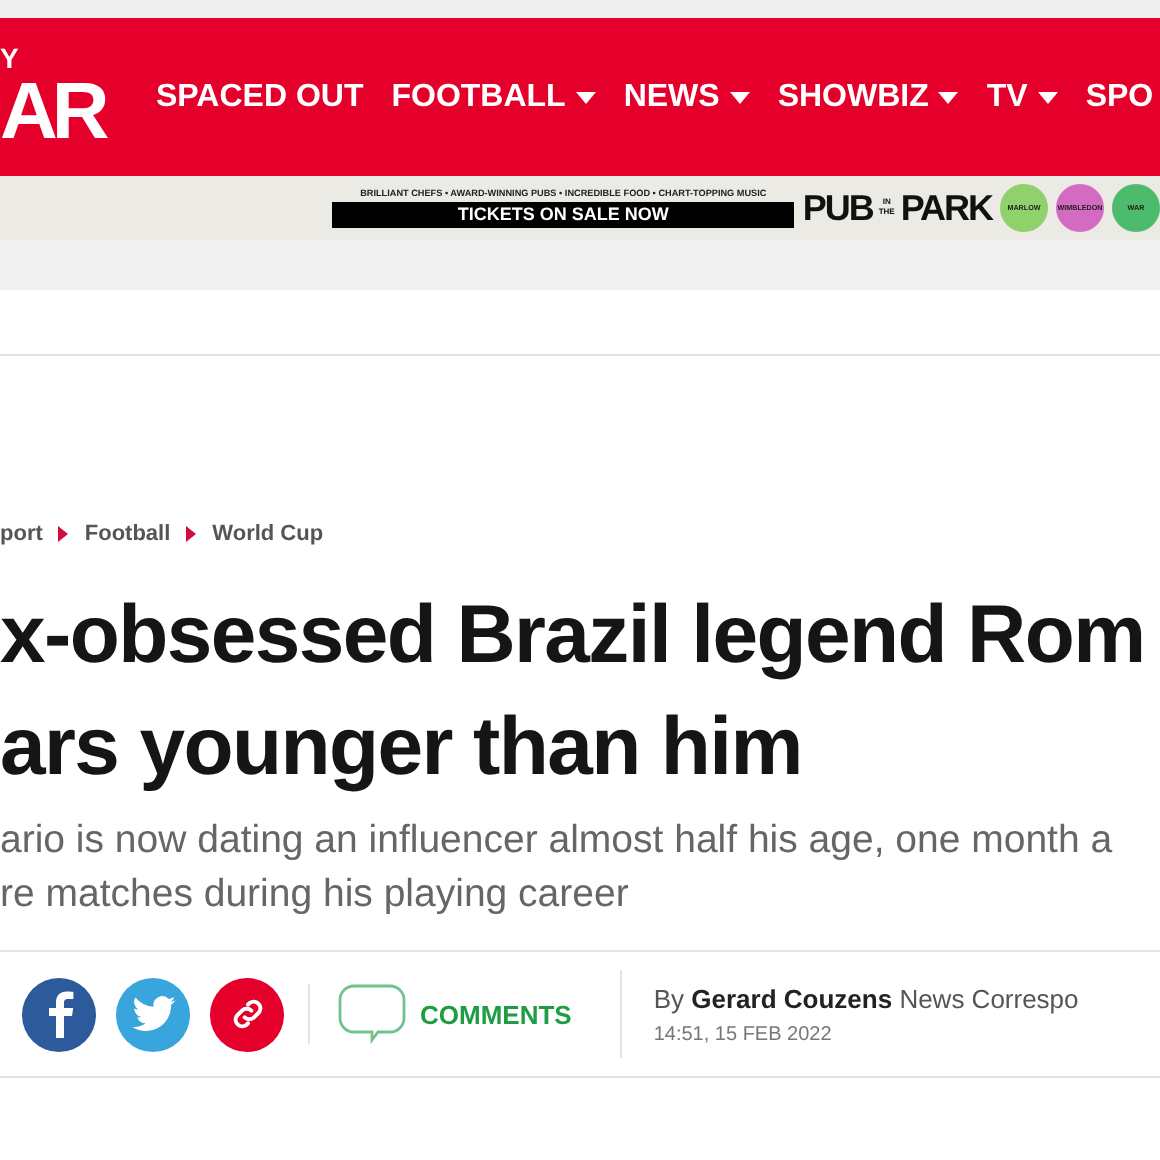 The height and width of the screenshot is (1160, 1160). Describe the element at coordinates (686, 97) in the screenshot. I see `nav-link: NEWS` at that location.